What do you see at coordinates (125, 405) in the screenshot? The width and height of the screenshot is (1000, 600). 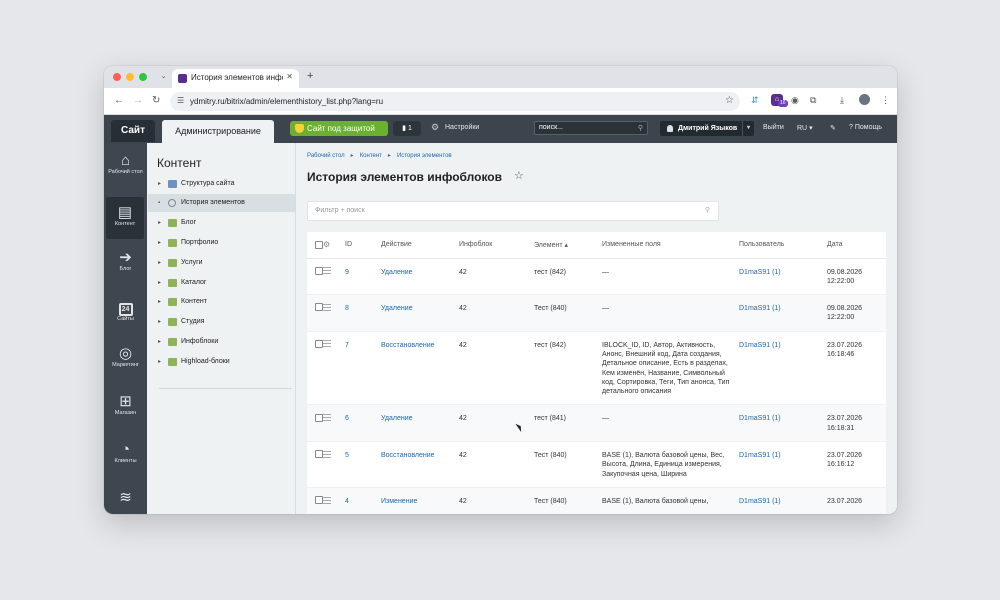 I see `nav-shop: ⊞ Магазин` at bounding box center [125, 405].